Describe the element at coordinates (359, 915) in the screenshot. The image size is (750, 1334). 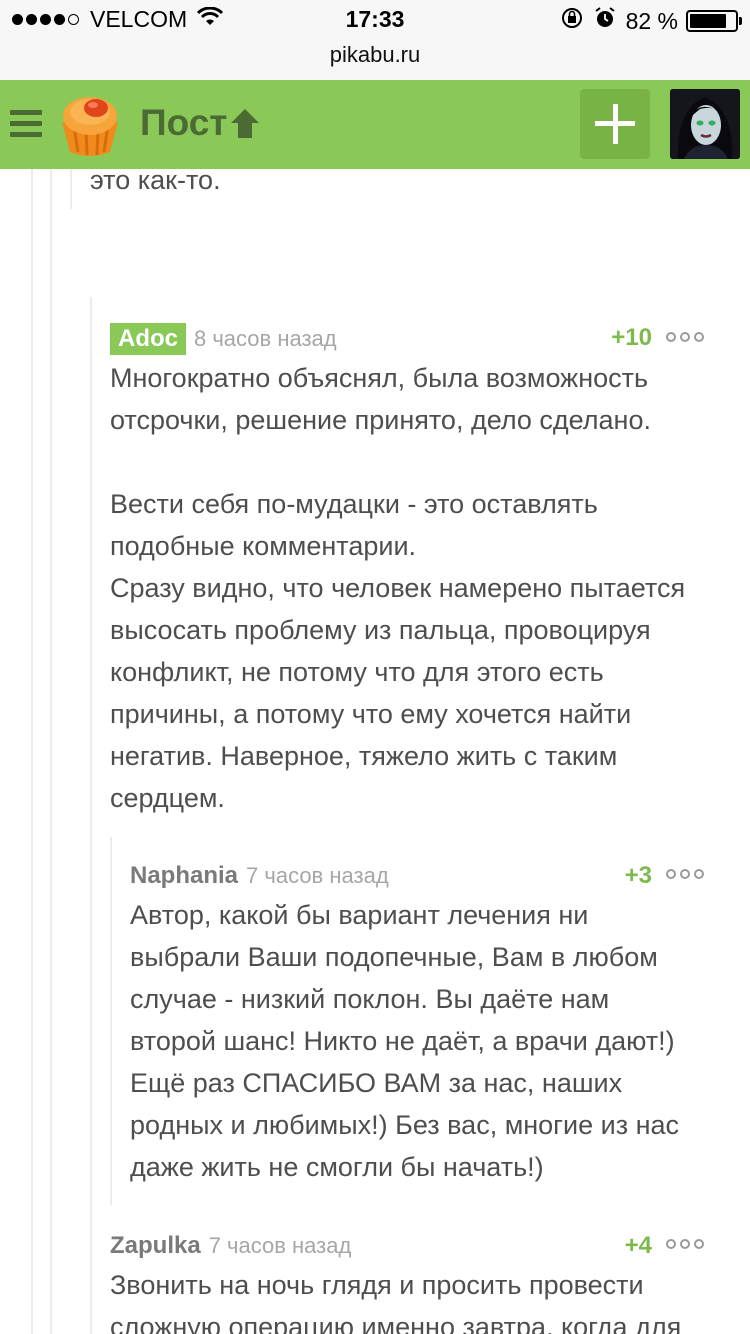
I see `comment-line: Автор, какой бы вариант лечения ни` at that location.